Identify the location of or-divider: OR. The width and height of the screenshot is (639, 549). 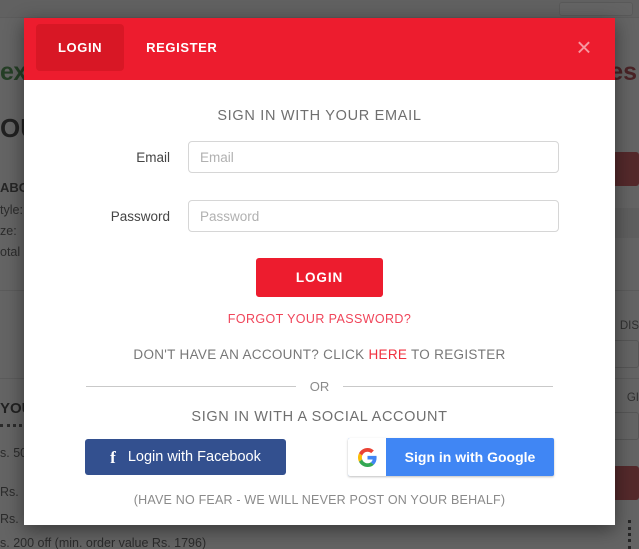
(319, 386).